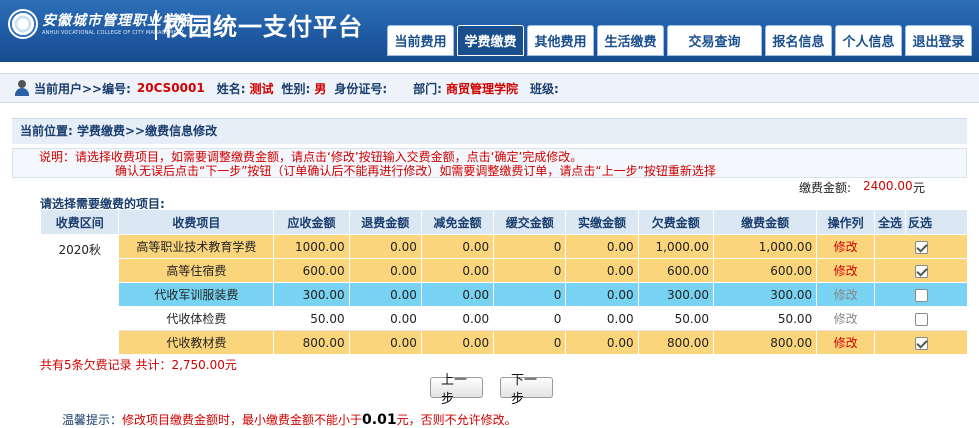 This screenshot has width=979, height=428. Describe the element at coordinates (765, 294) in the screenshot. I see `pay-cell: 300.00` at that location.